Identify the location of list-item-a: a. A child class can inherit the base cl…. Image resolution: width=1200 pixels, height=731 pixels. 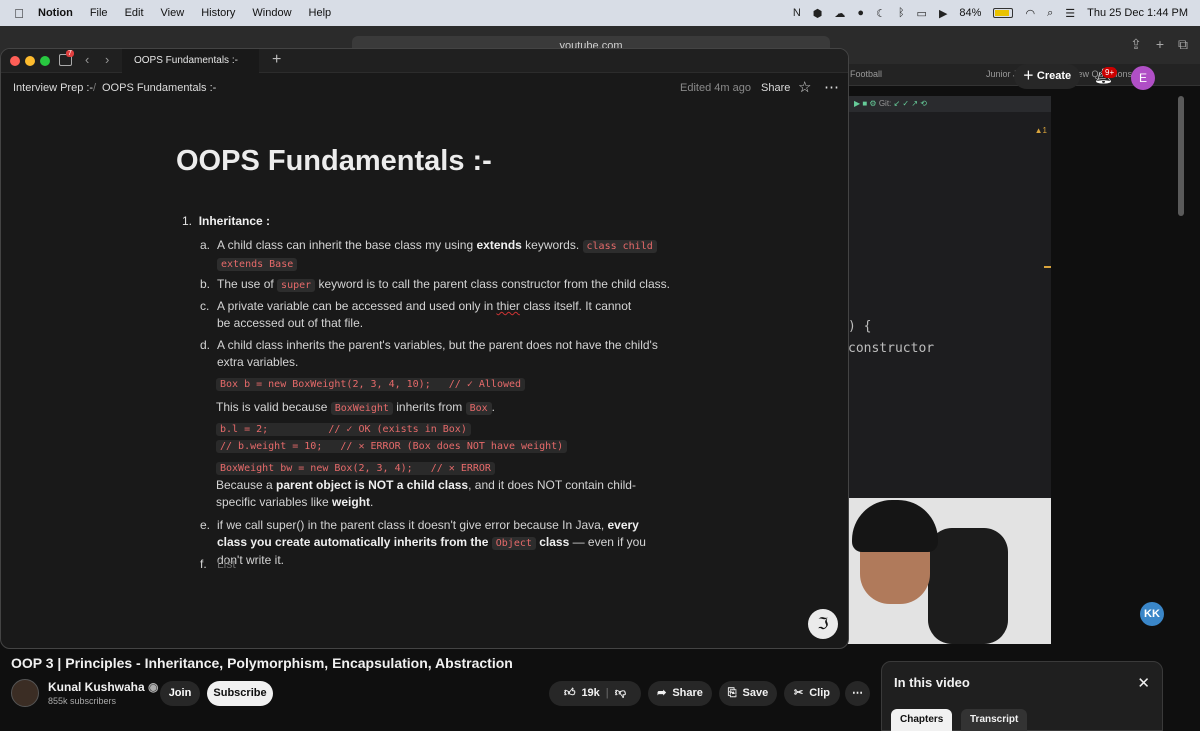
(435, 255).